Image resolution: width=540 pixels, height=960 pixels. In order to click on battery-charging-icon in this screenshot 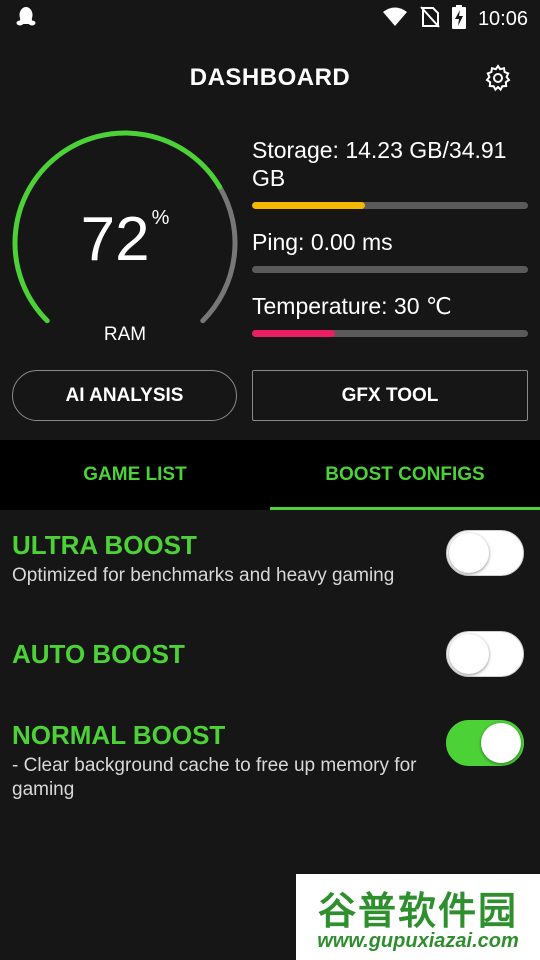, I will do `click(458, 19)`.